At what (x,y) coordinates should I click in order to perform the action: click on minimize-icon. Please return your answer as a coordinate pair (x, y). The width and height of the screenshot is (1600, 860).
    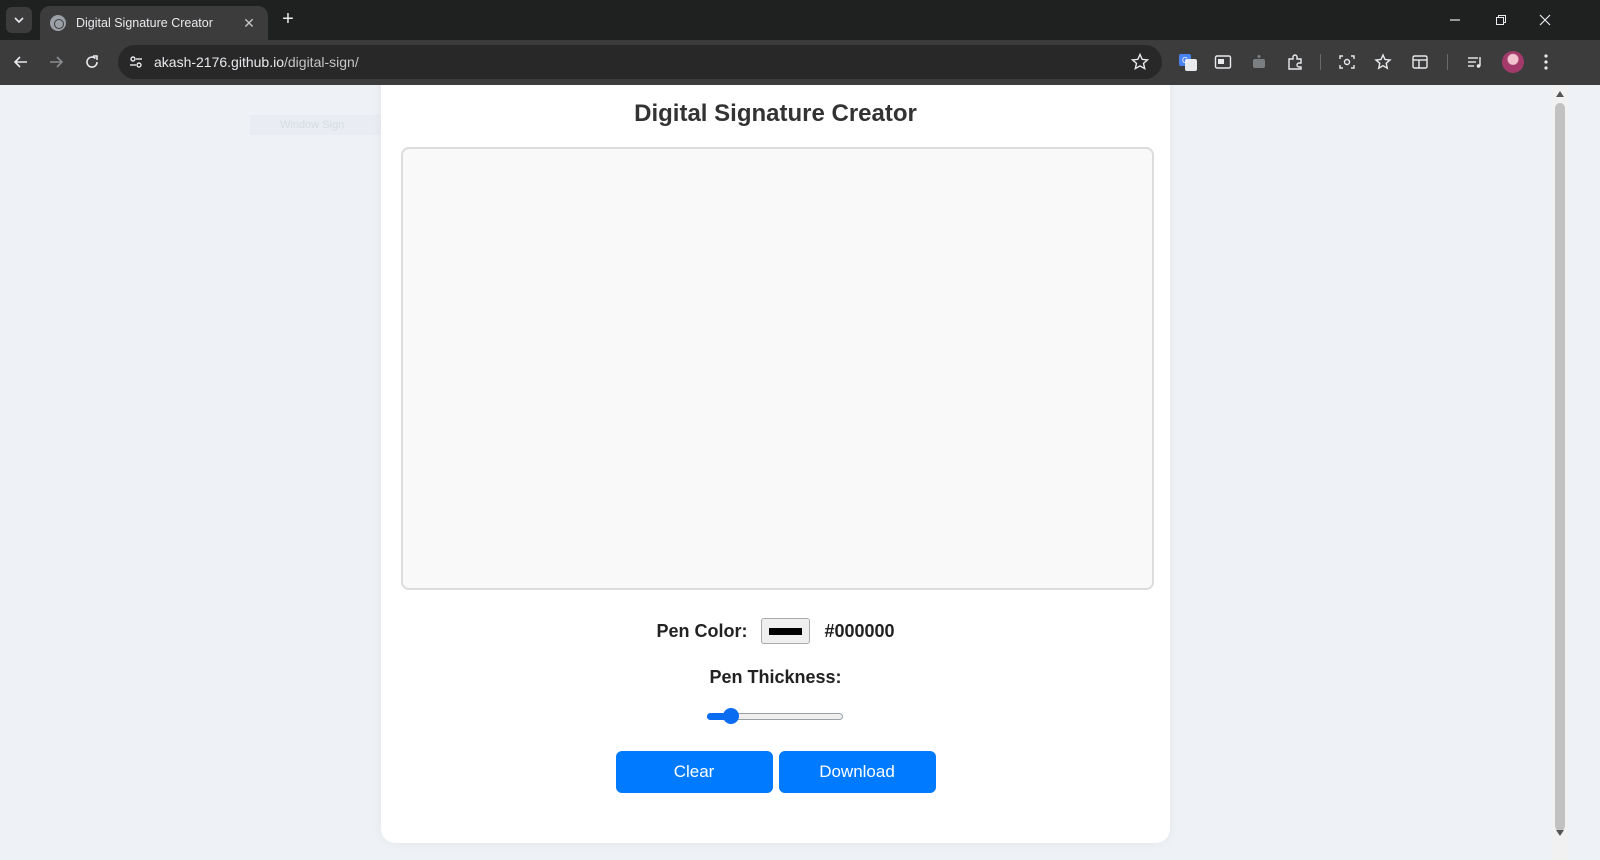
    Looking at the image, I should click on (1455, 20).